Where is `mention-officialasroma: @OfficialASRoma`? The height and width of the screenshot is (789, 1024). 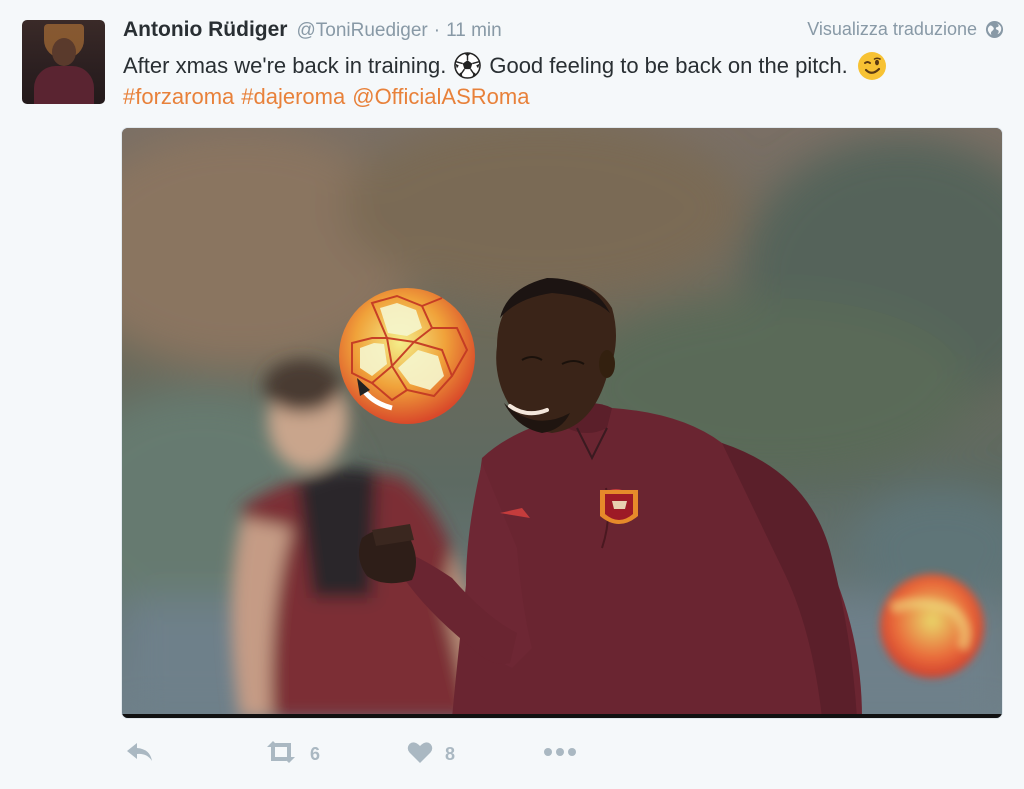 mention-officialasroma: @OfficialASRoma is located at coordinates (440, 96).